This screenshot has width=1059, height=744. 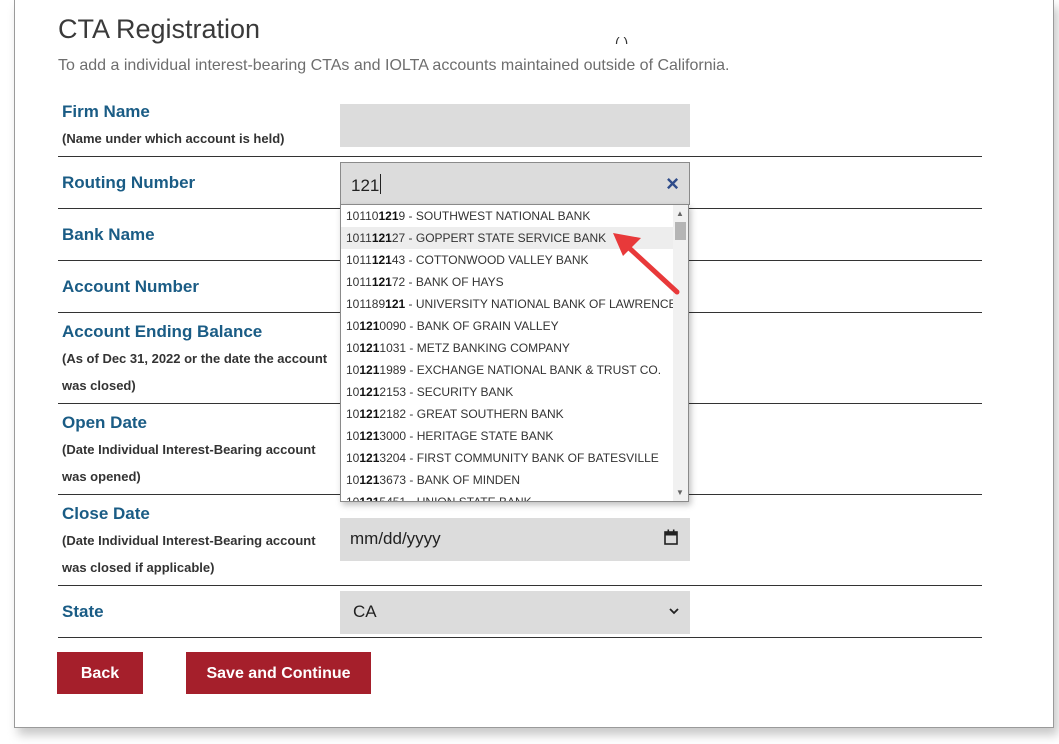 What do you see at coordinates (159, 29) in the screenshot?
I see `page-title: CTA Registration` at bounding box center [159, 29].